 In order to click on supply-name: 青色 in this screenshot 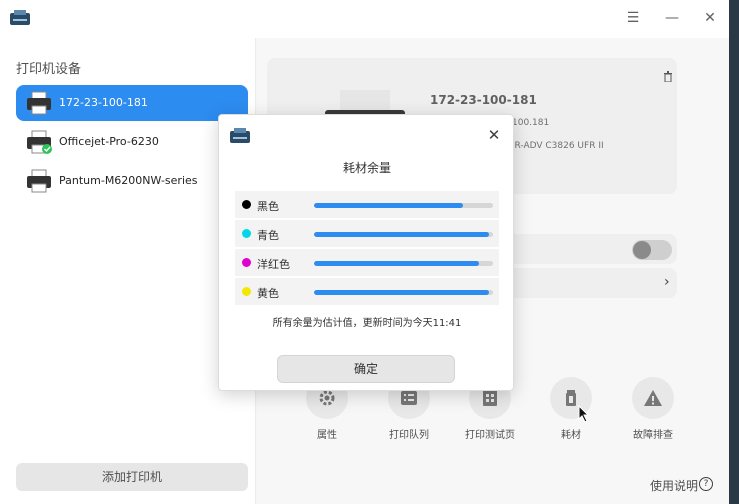, I will do `click(268, 235)`.